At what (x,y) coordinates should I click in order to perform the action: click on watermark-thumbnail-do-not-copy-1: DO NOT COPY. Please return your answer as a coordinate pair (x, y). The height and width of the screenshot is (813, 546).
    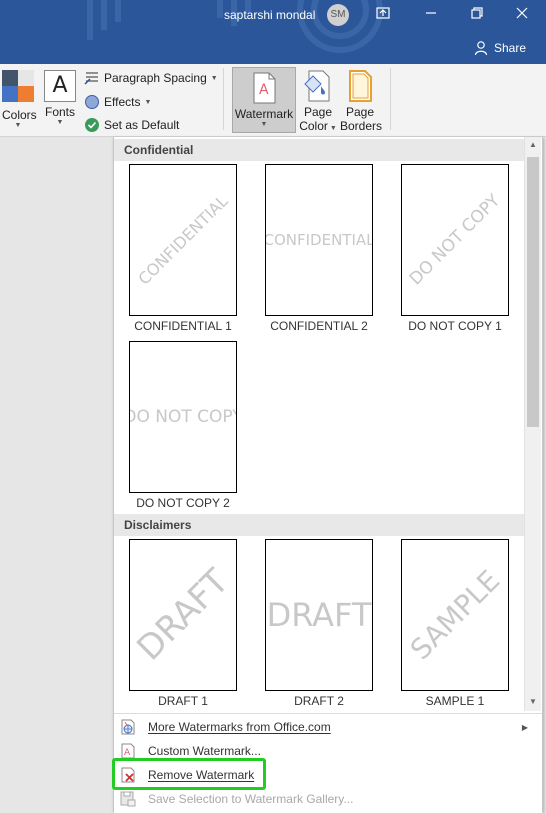
    Looking at the image, I should click on (455, 240).